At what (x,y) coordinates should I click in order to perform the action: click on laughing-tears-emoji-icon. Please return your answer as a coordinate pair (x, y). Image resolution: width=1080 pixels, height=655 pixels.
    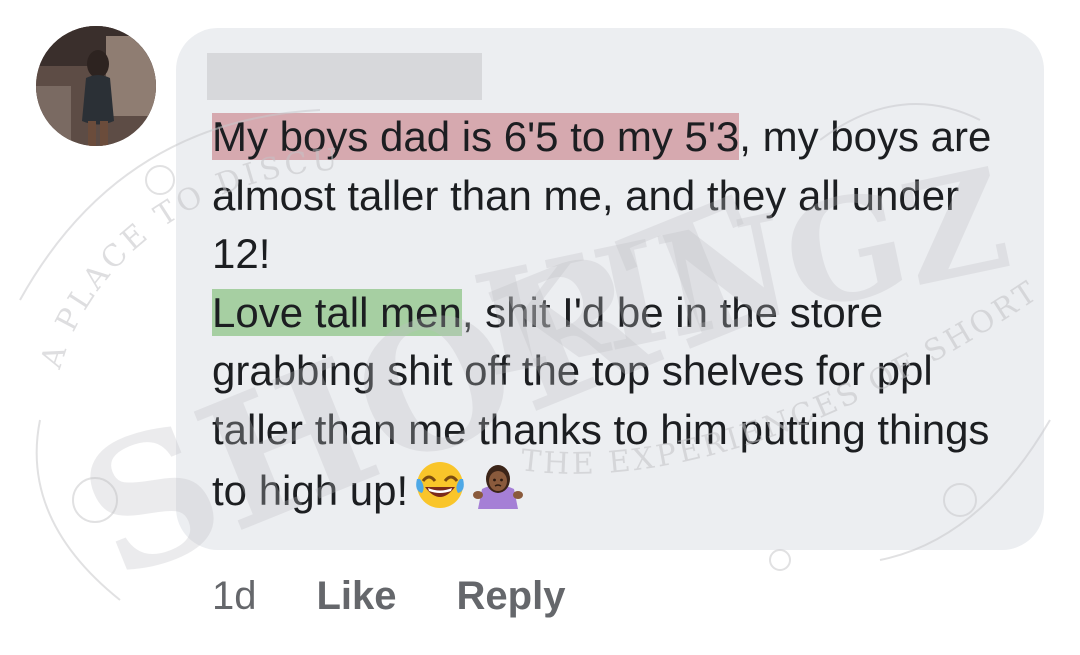
    Looking at the image, I should click on (440, 493).